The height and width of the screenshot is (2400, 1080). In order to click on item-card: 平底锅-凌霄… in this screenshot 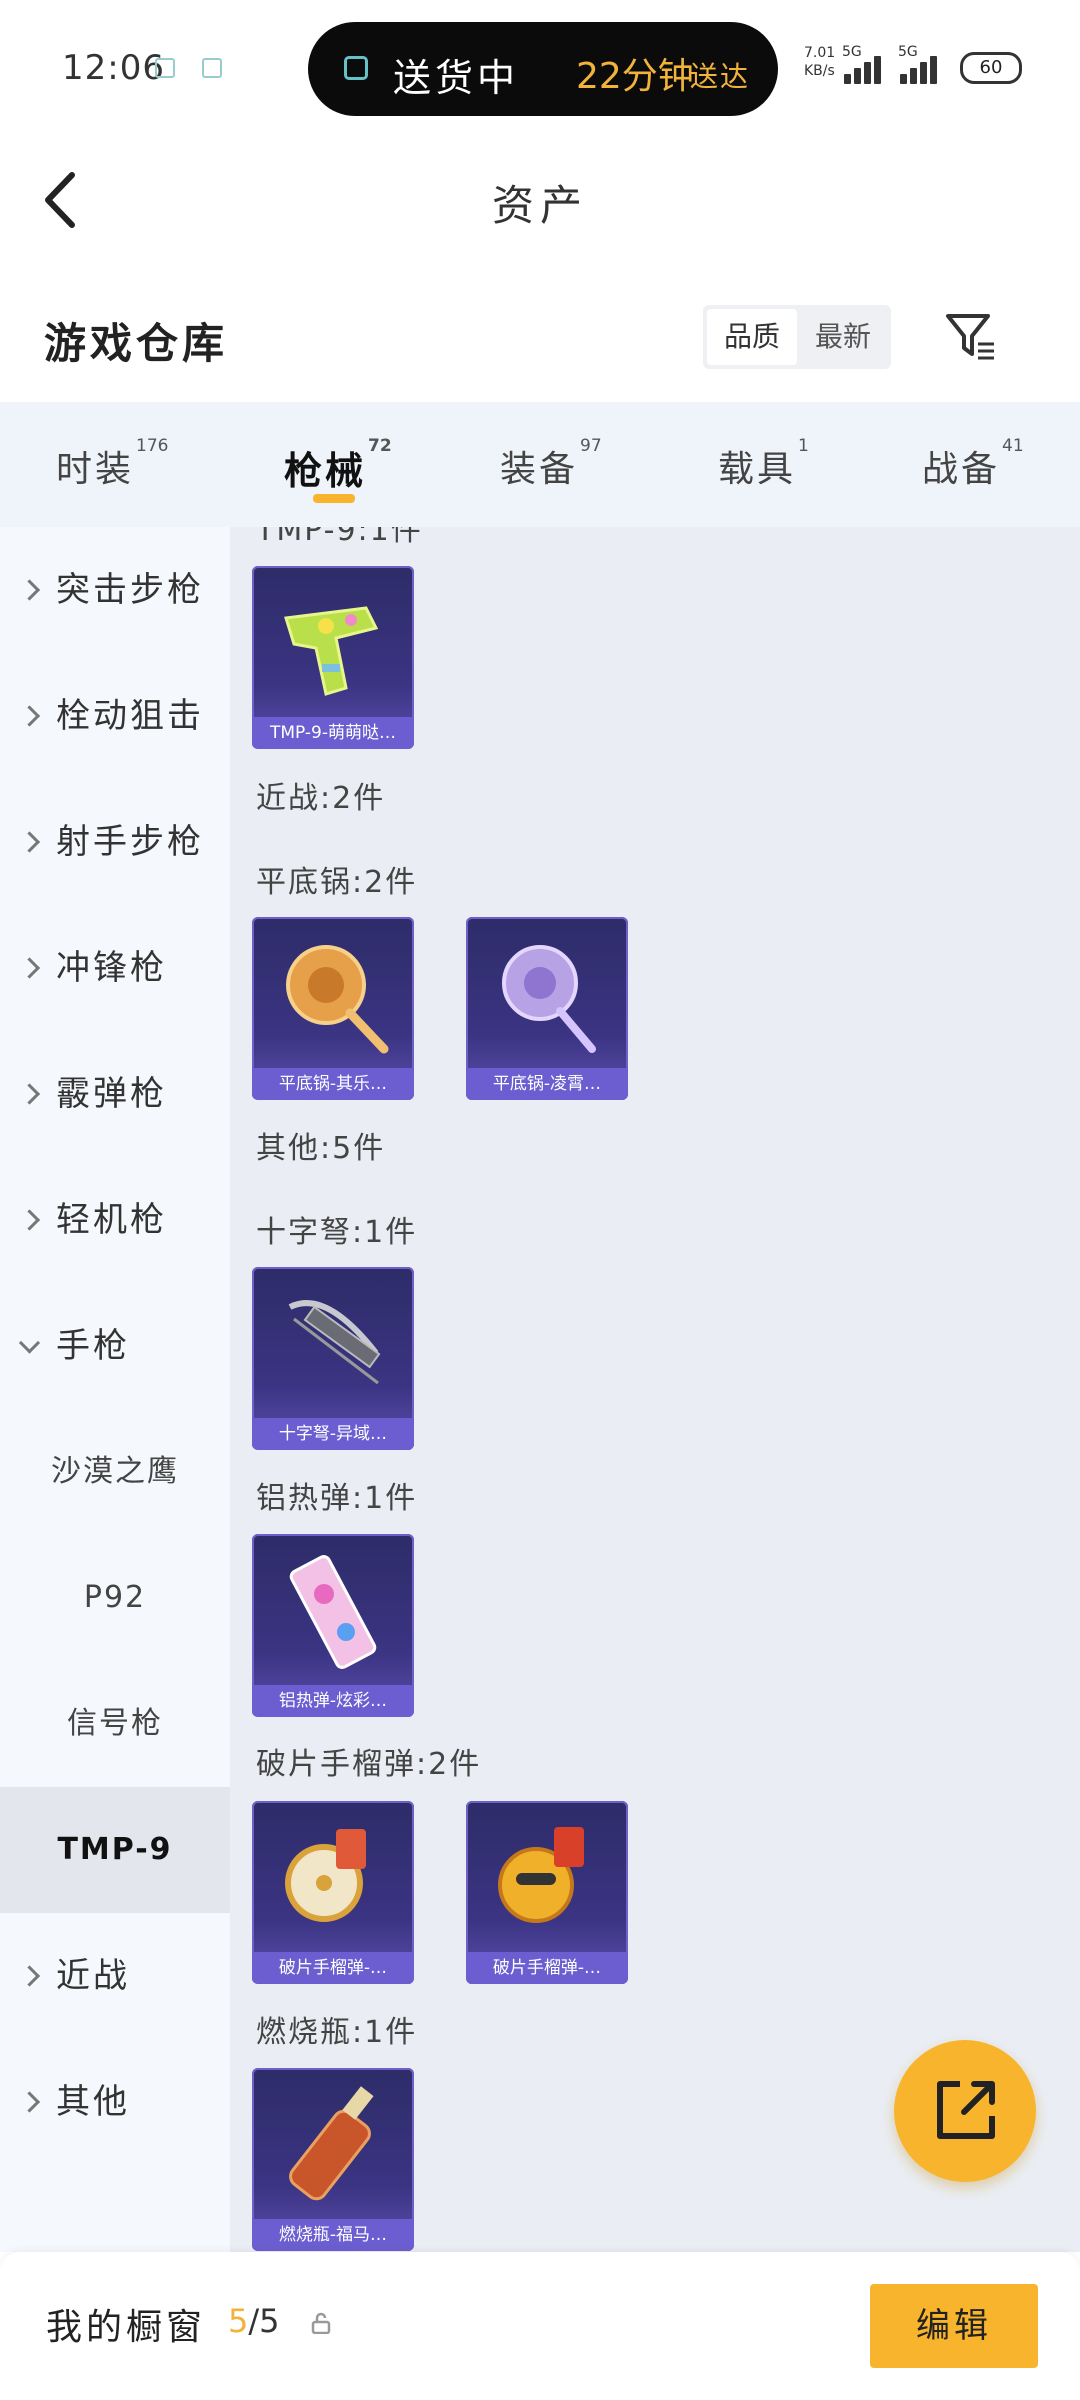, I will do `click(547, 1008)`.